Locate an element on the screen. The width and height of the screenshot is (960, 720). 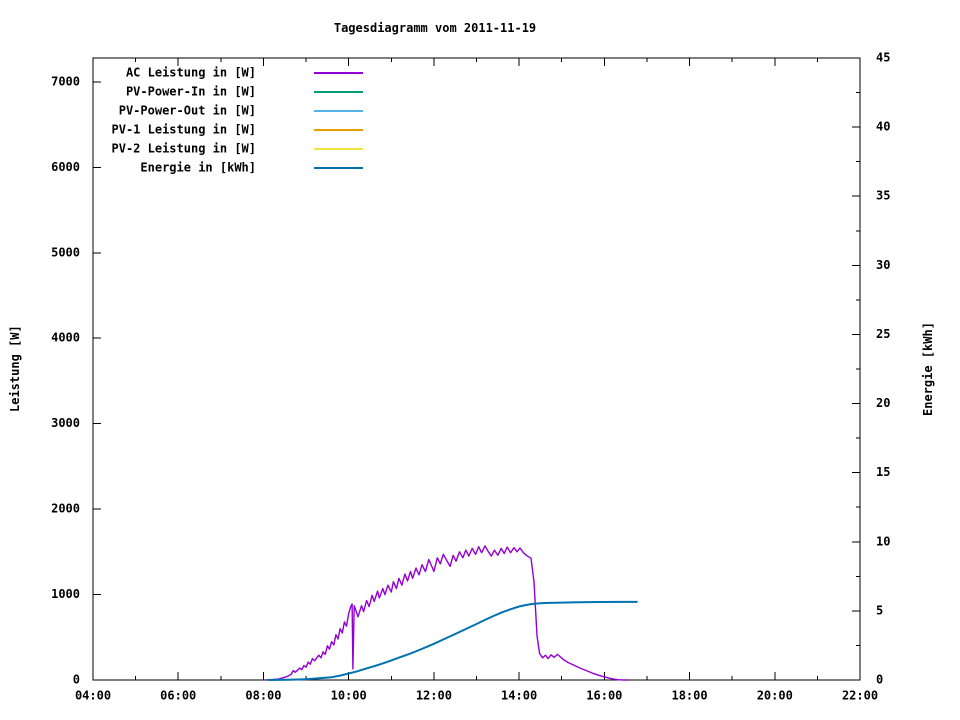
x-tick-label: 22:00 is located at coordinates (860, 696).